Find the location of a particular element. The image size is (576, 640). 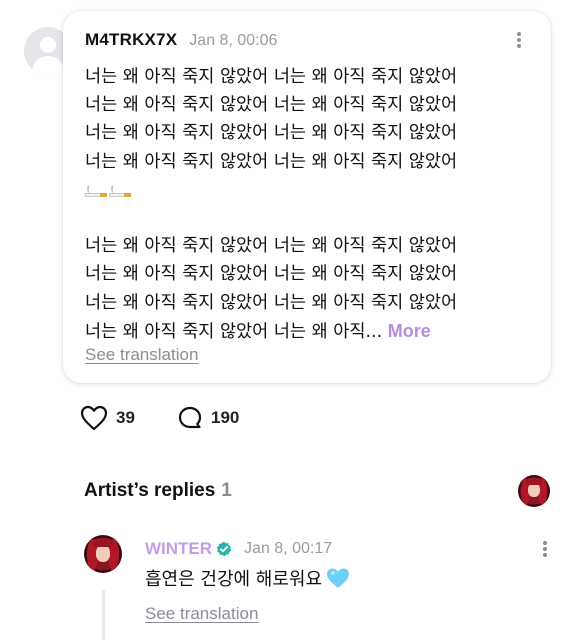

avatar-head-shape is located at coordinates (48, 45).